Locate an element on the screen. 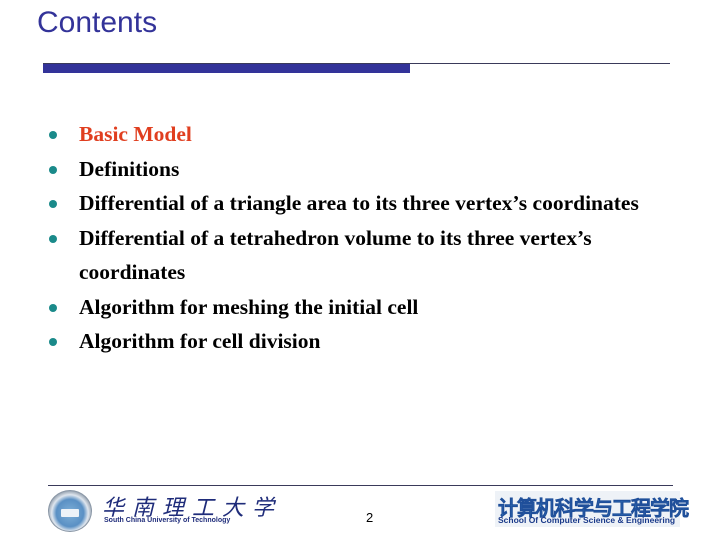  seal-building-shape is located at coordinates (70, 513).